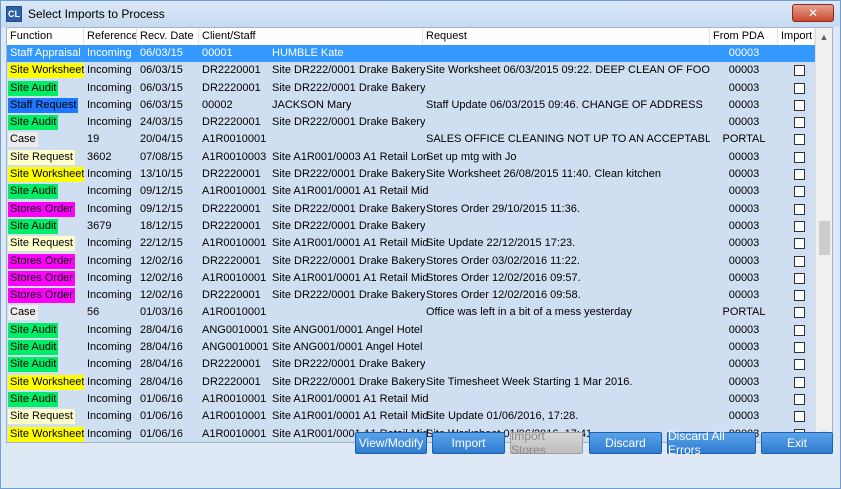 The image size is (841, 489). I want to click on date-cell: 06/03/15, so click(161, 53).